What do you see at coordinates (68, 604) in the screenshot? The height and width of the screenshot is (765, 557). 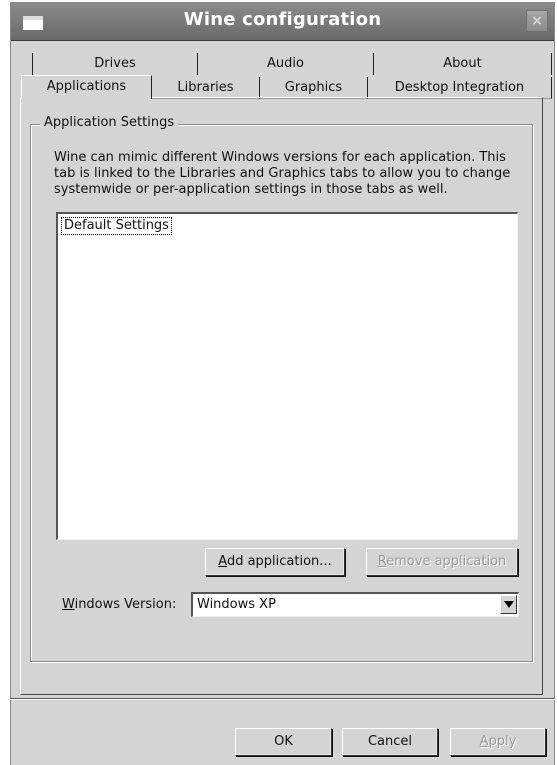 I see `windows-version-mnemonic: W` at bounding box center [68, 604].